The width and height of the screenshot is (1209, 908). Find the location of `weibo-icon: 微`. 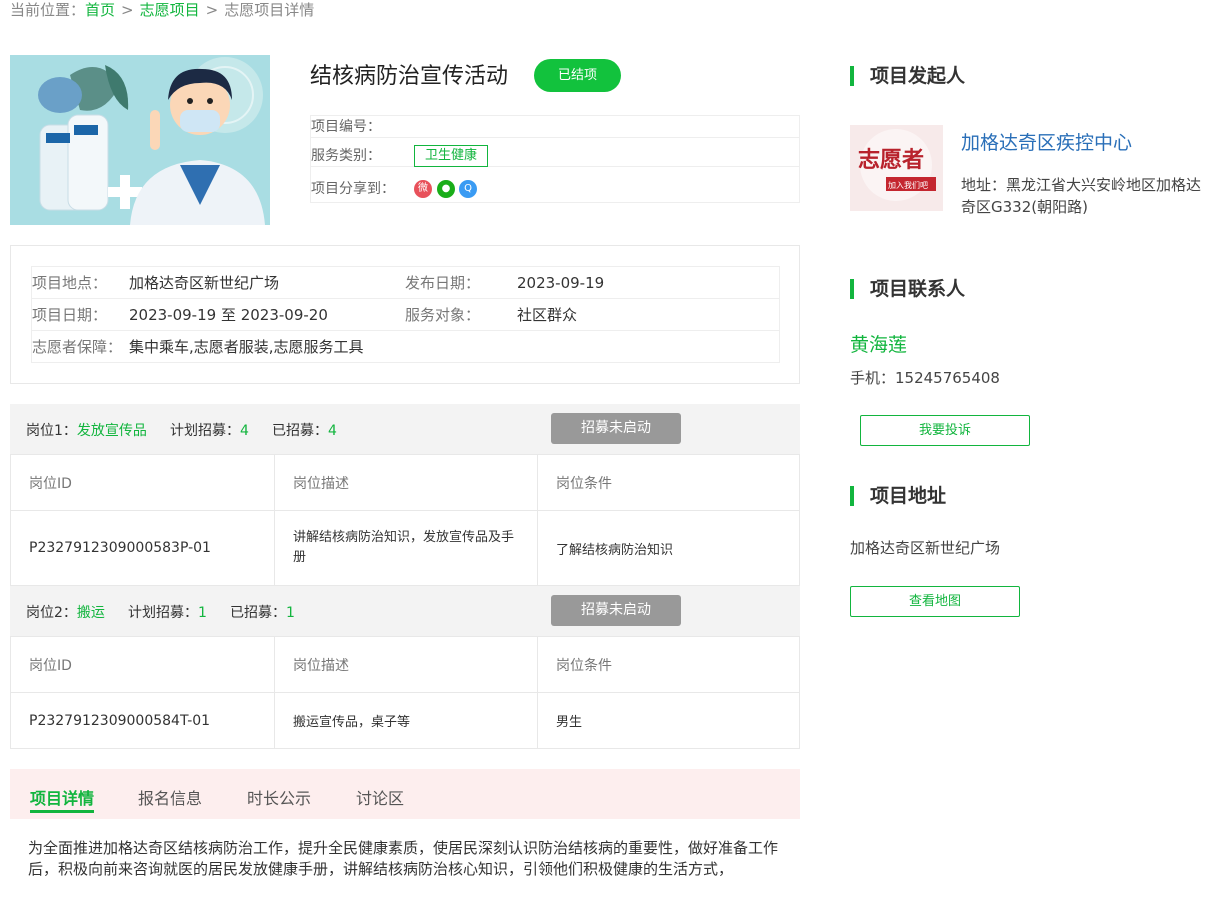

weibo-icon: 微 is located at coordinates (423, 189).